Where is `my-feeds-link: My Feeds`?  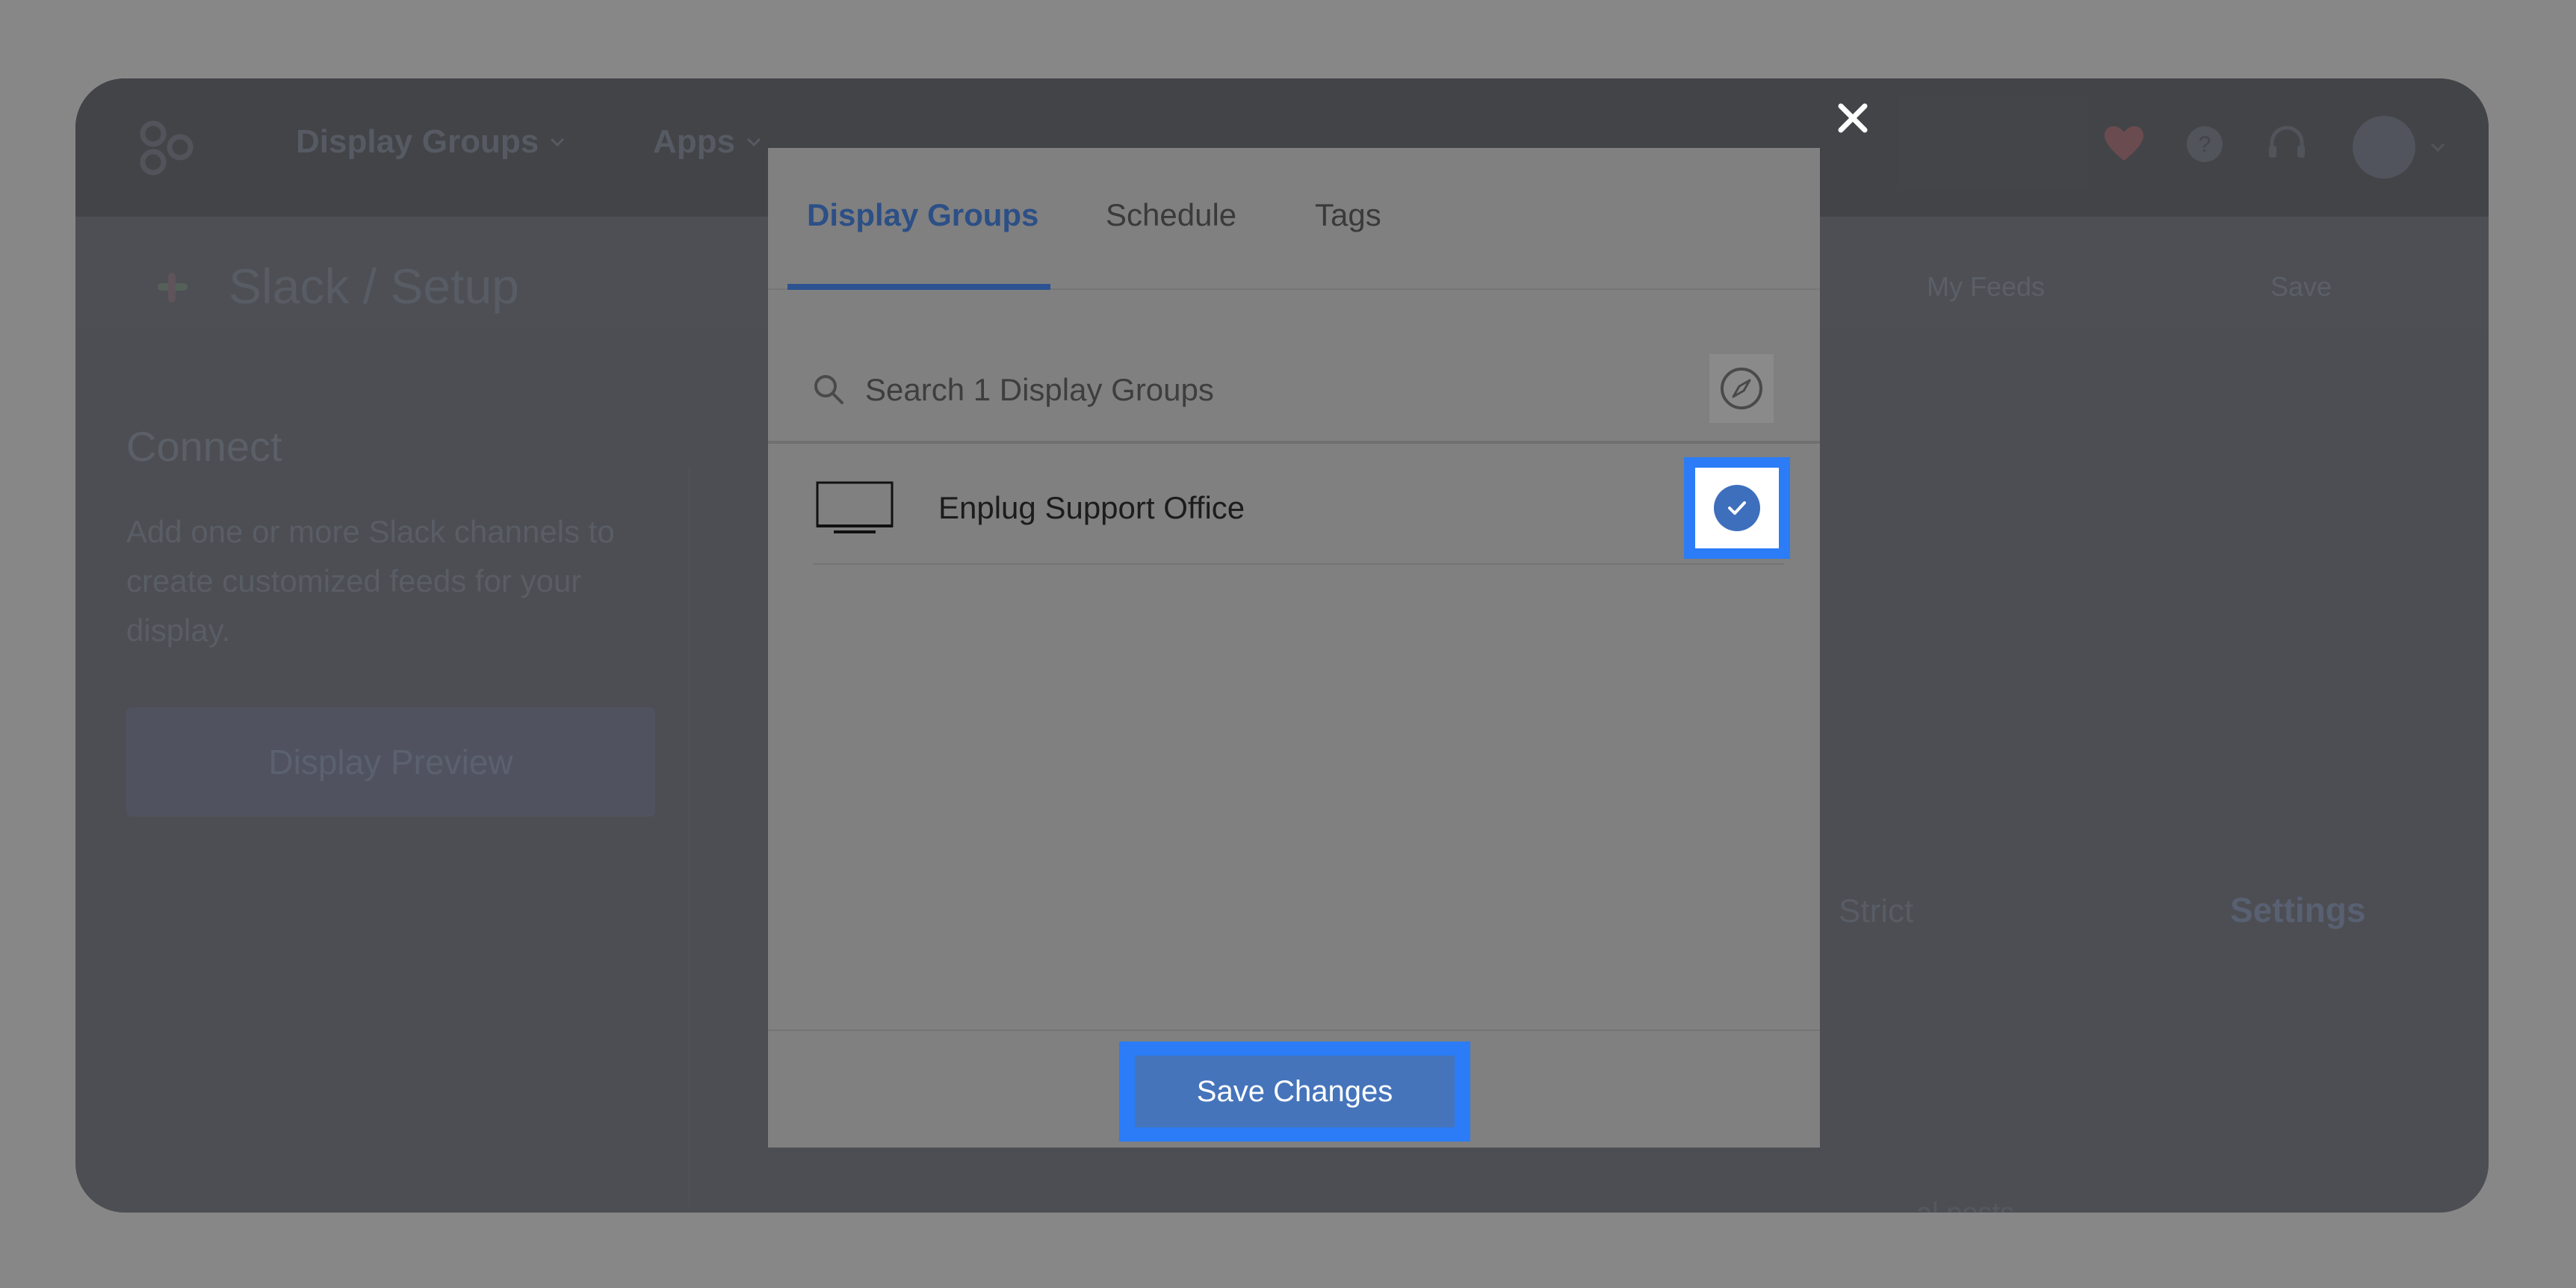
my-feeds-link: My Feeds is located at coordinates (1986, 287).